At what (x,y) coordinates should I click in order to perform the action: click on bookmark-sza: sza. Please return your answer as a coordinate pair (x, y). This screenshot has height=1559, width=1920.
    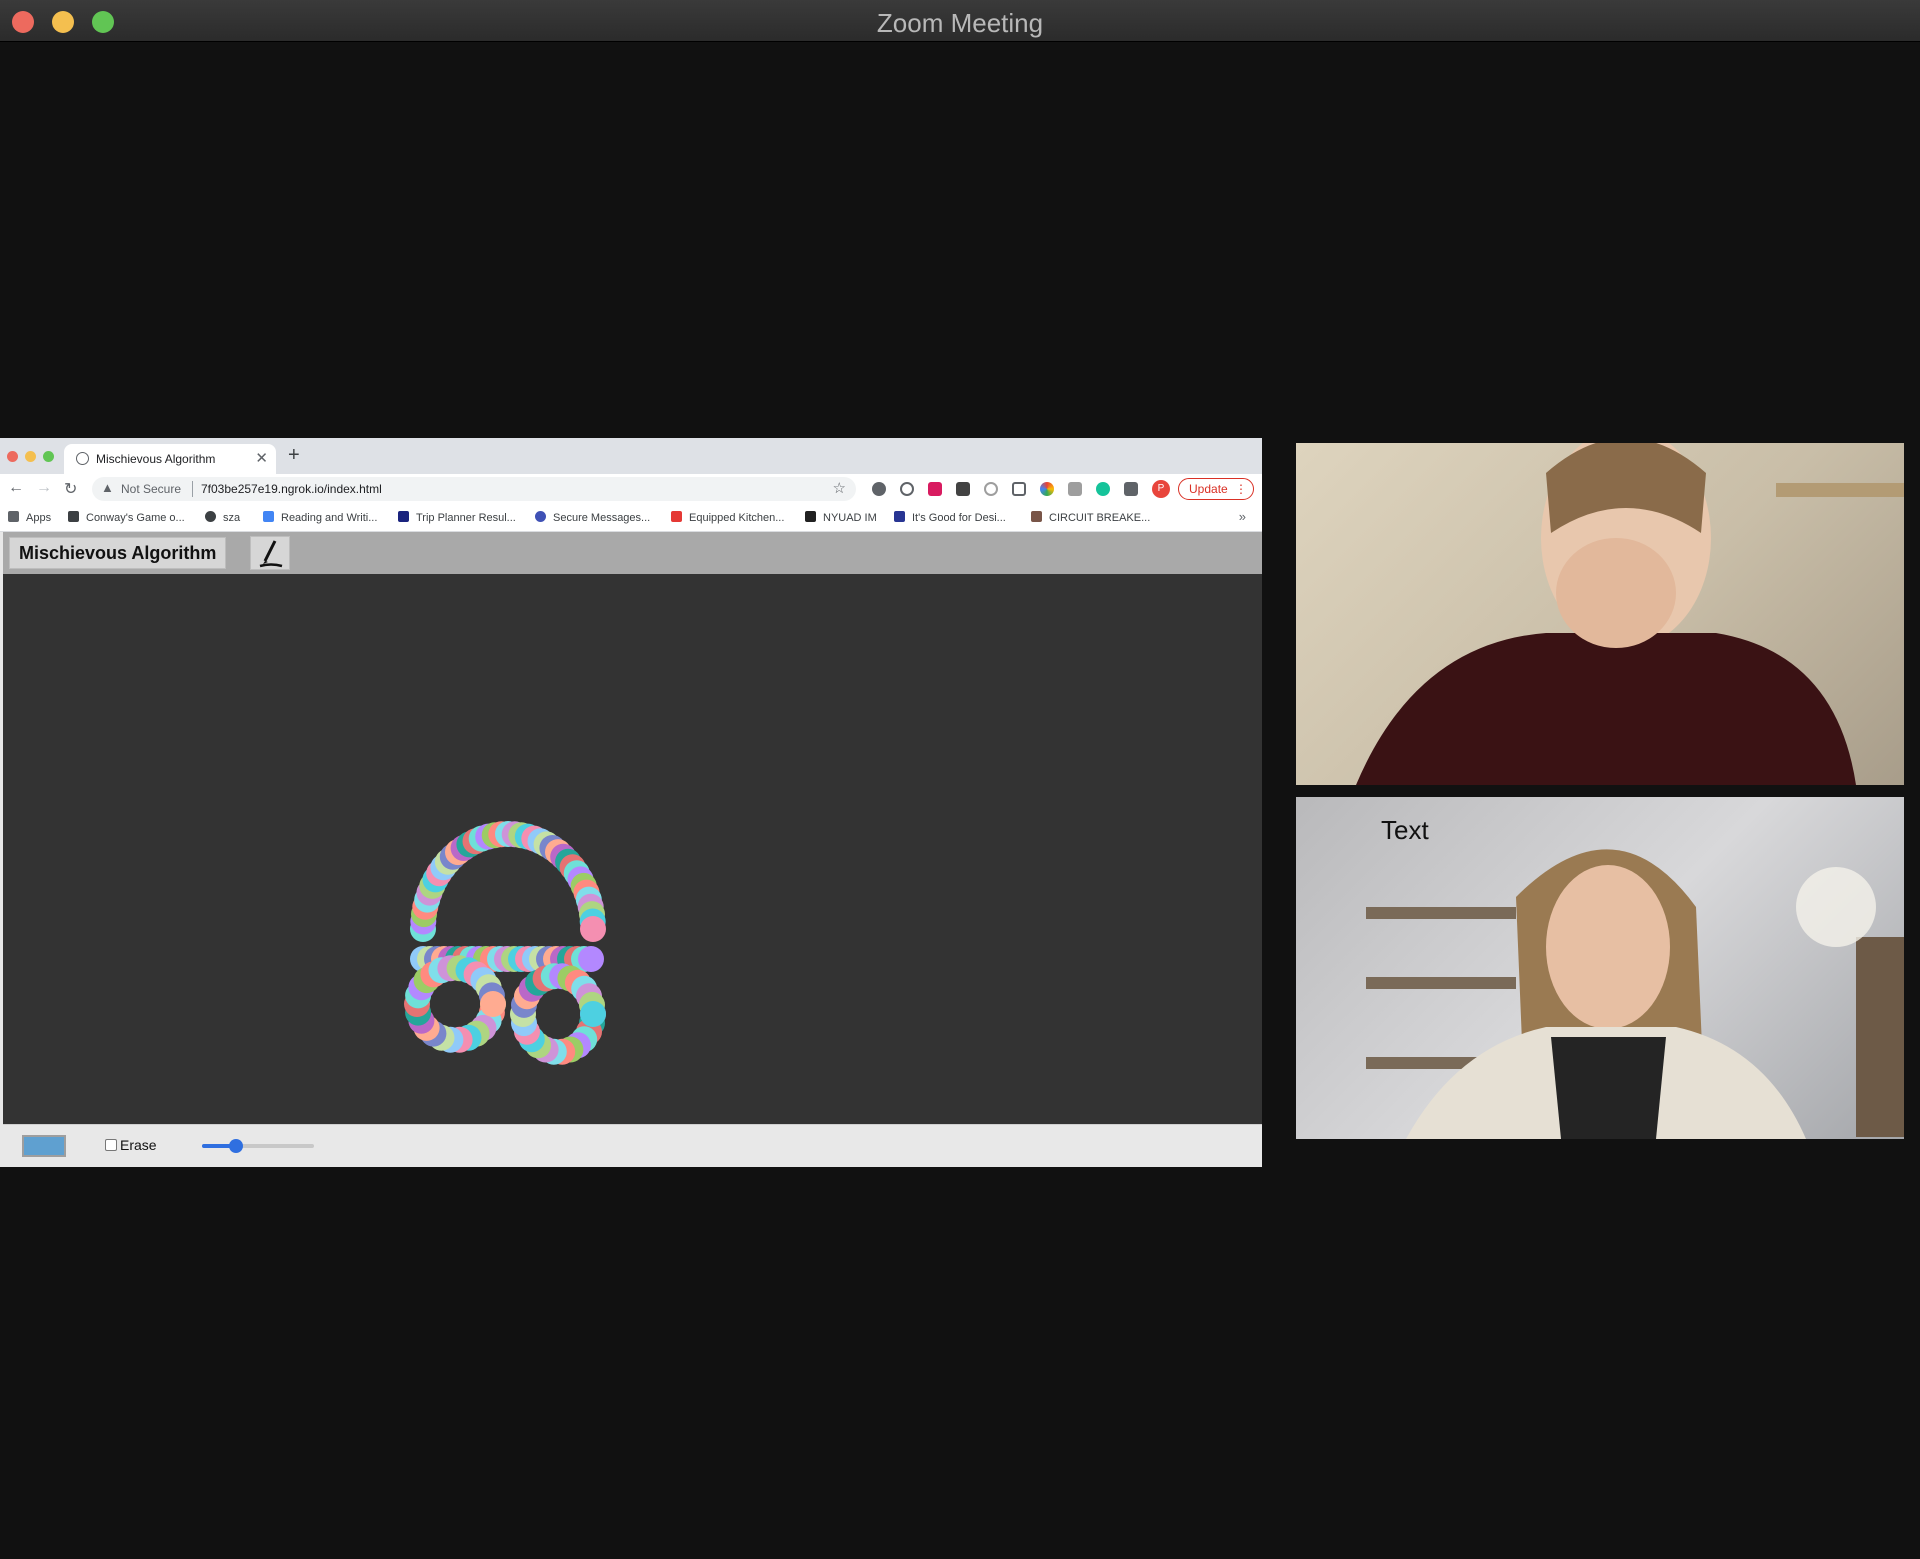
    Looking at the image, I should click on (222, 517).